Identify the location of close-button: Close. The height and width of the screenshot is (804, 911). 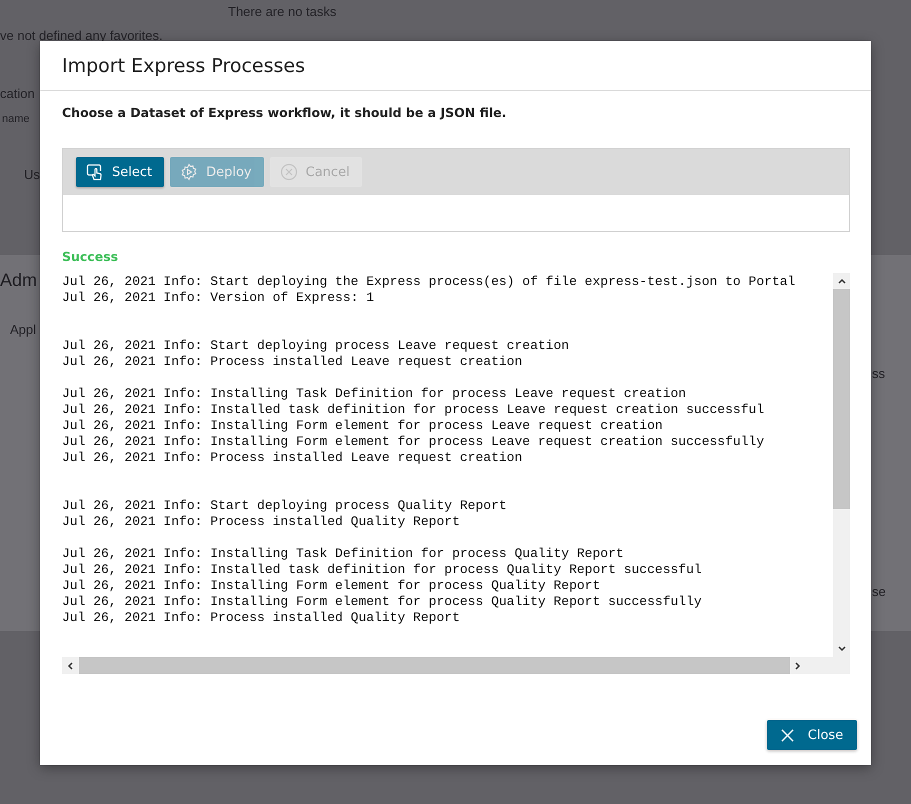
(812, 735).